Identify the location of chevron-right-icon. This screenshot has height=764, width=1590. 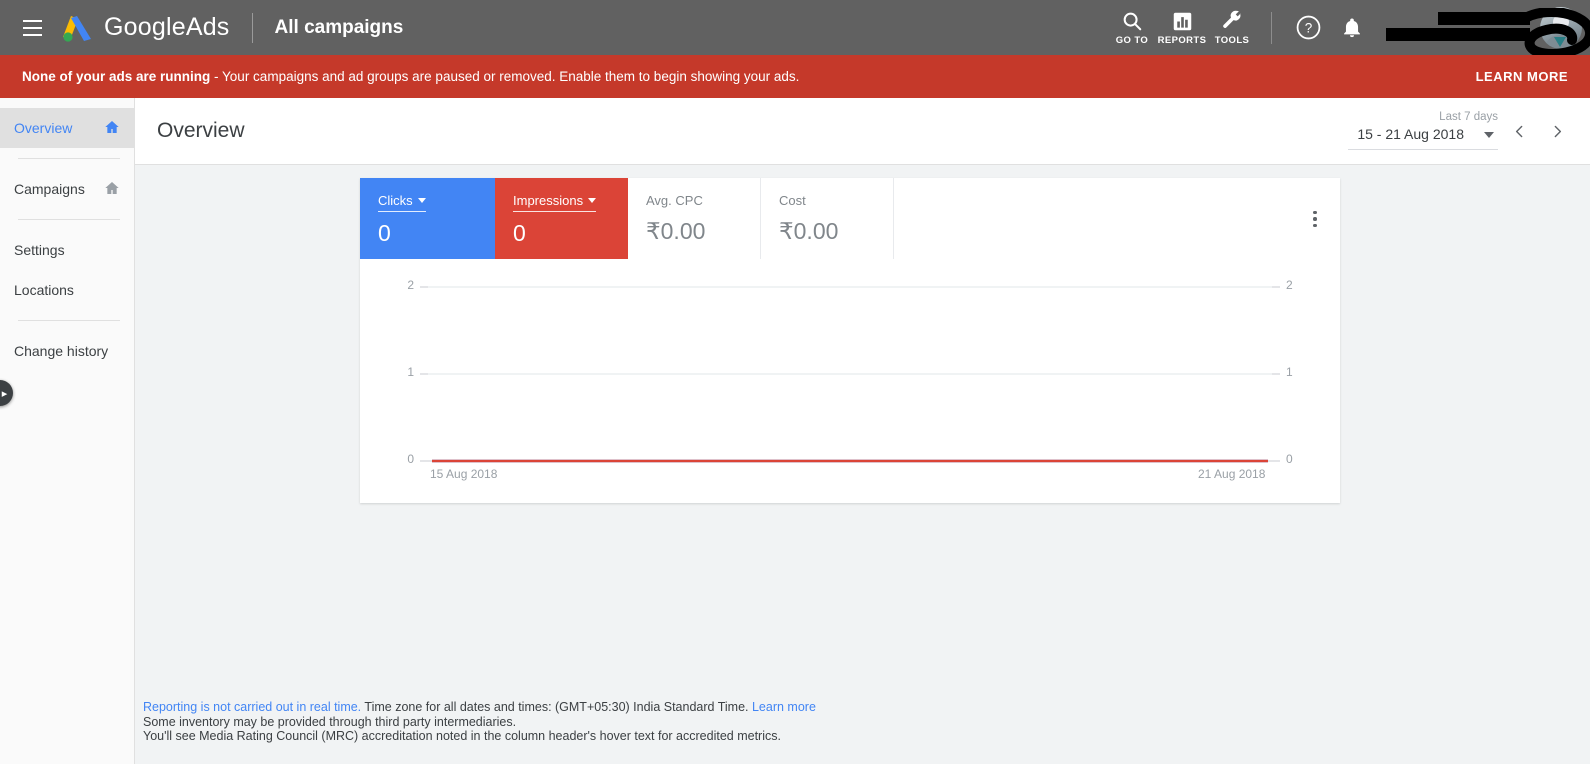
(1557, 131).